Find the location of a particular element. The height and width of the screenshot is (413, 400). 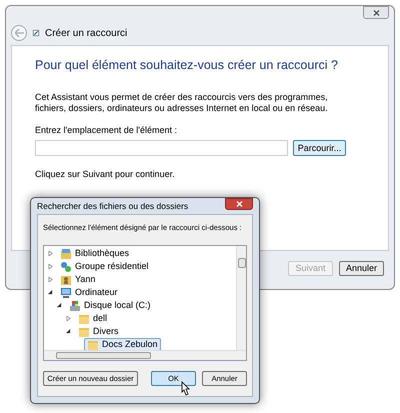

tree-item: dell is located at coordinates (92, 319).